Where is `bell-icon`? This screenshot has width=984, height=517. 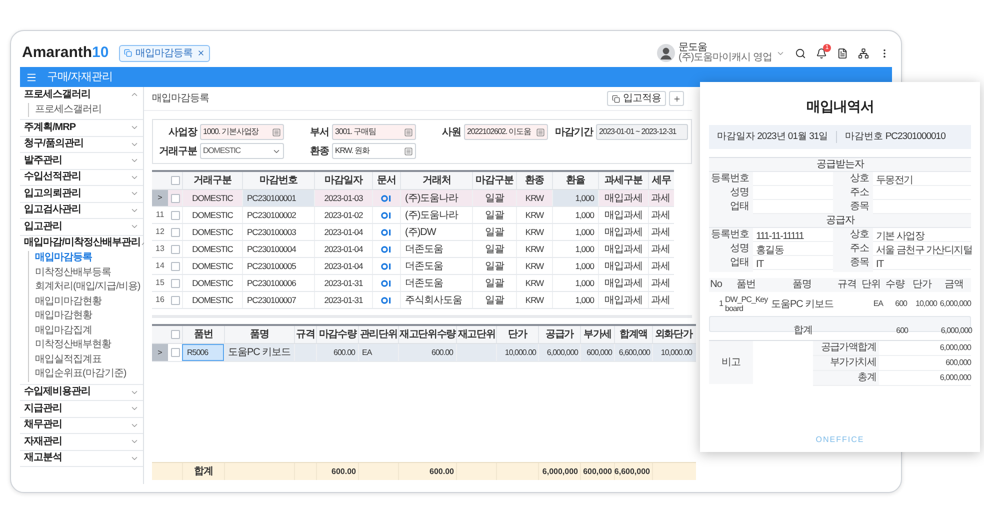 bell-icon is located at coordinates (821, 53).